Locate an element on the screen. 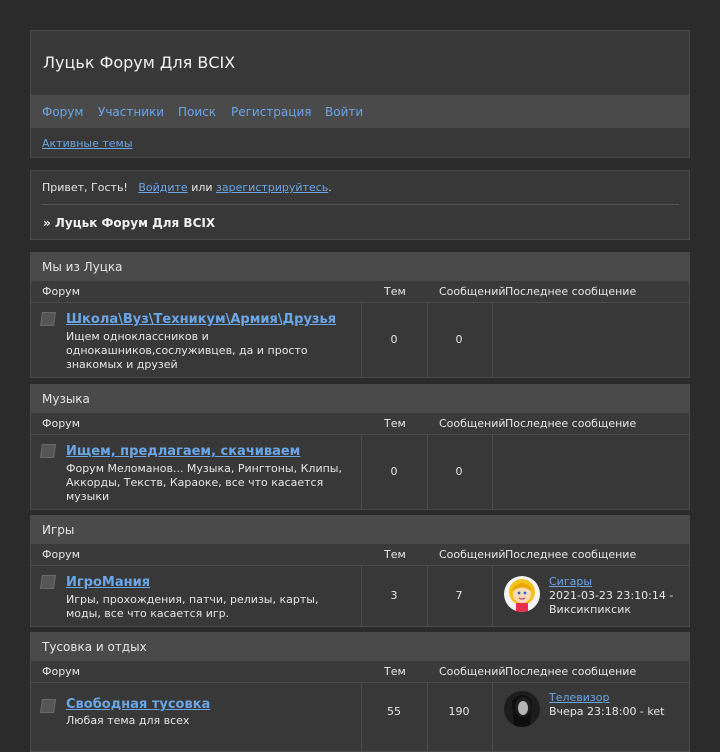  breadcrumb: » Луцьк Форум Для ВСІХ is located at coordinates (129, 223).